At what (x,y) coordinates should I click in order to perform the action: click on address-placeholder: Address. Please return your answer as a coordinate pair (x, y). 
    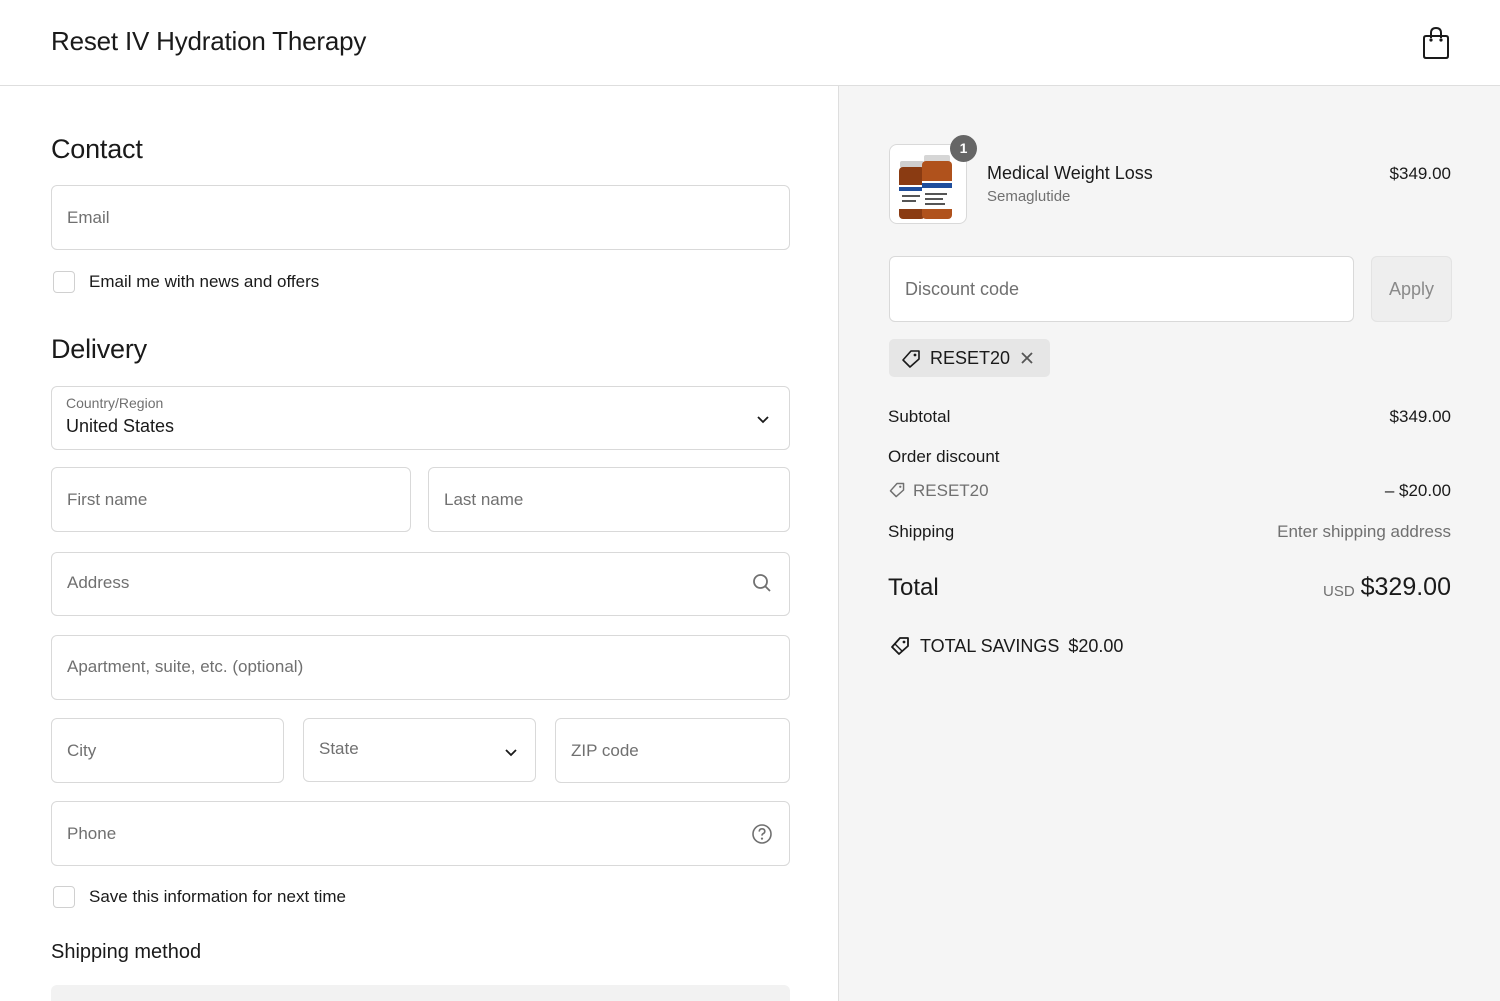
    Looking at the image, I should click on (98, 582).